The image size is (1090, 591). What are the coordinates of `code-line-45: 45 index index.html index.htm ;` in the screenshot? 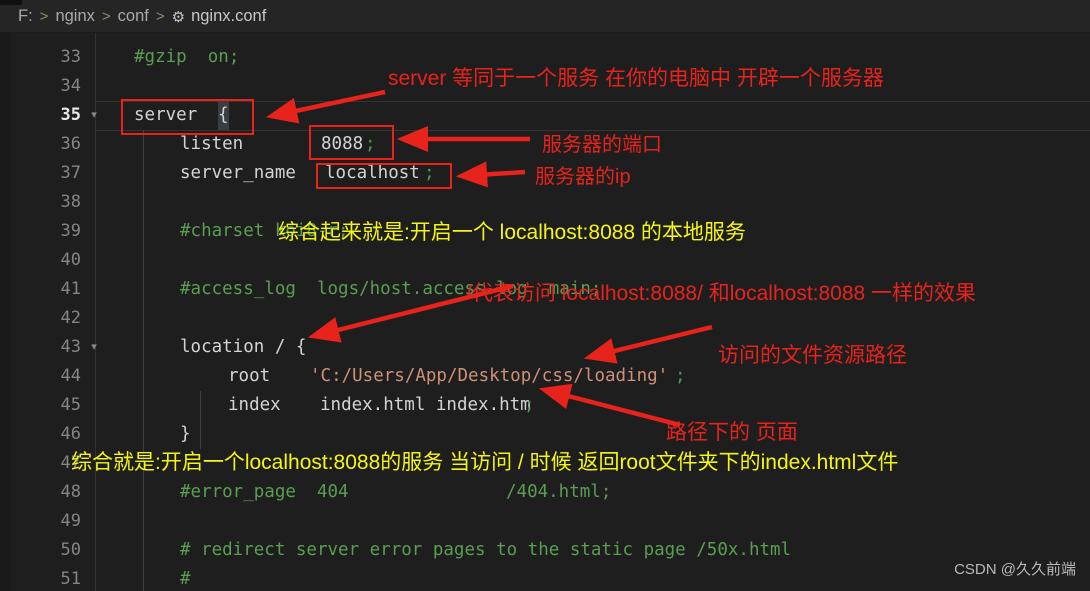 It's located at (545, 405).